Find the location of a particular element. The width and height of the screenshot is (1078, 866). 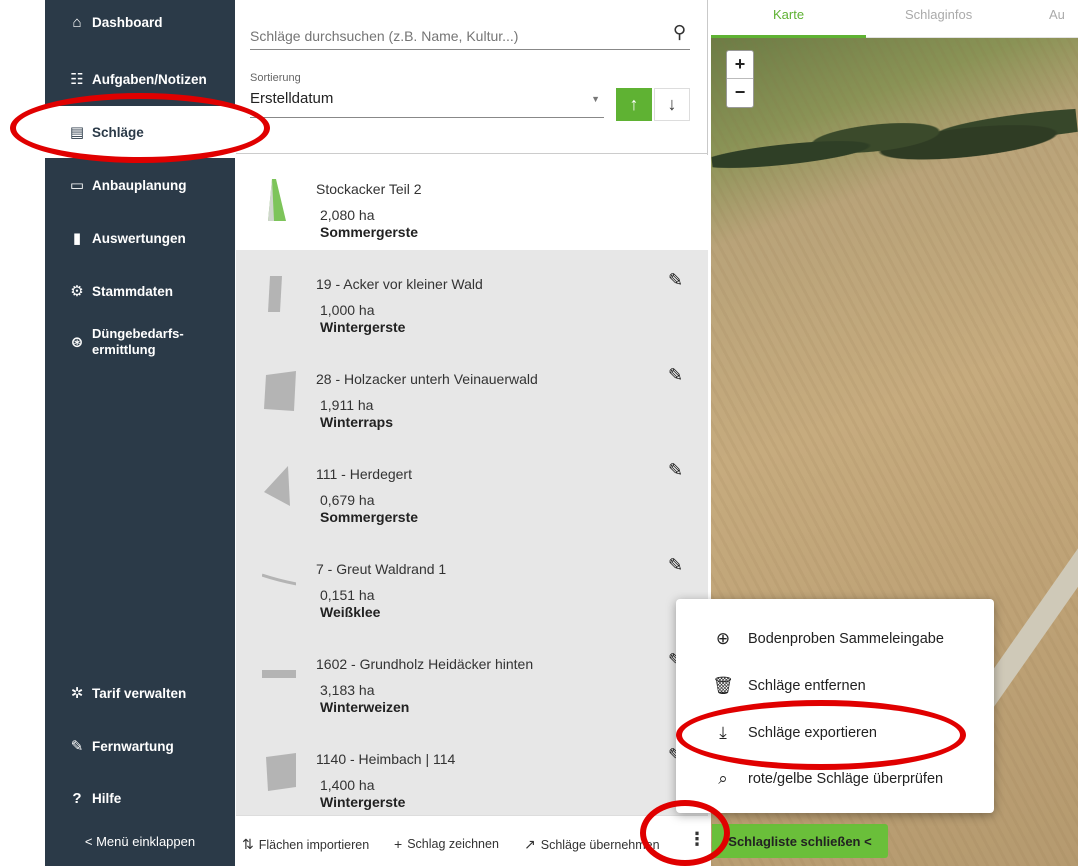

import-fields-button: ⇅ Flächen importieren is located at coordinates (305, 844).